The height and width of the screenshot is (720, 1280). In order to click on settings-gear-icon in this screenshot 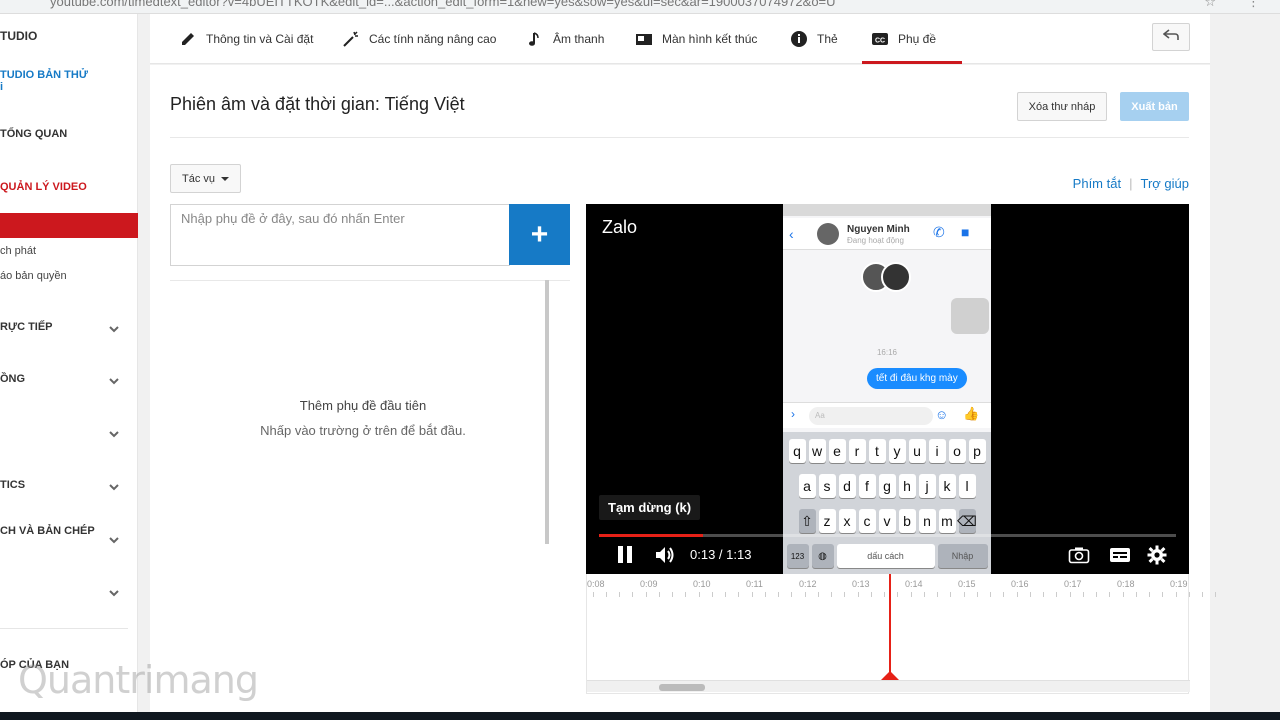, I will do `click(1157, 555)`.